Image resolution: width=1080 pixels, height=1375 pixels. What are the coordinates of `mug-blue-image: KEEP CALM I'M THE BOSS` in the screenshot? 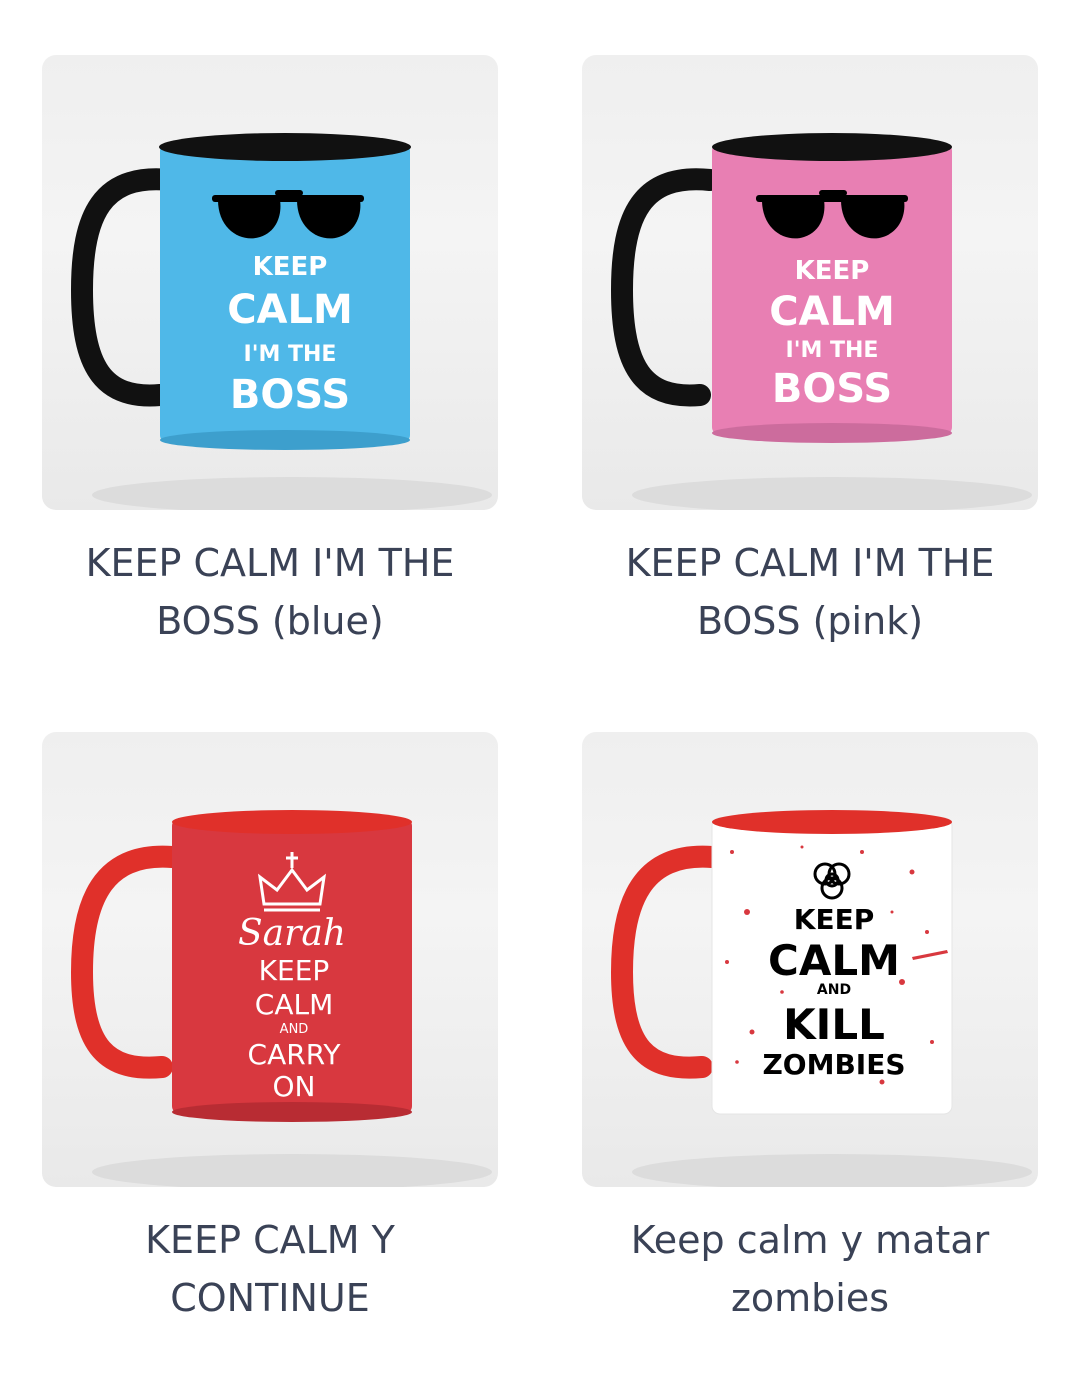 It's located at (281, 321).